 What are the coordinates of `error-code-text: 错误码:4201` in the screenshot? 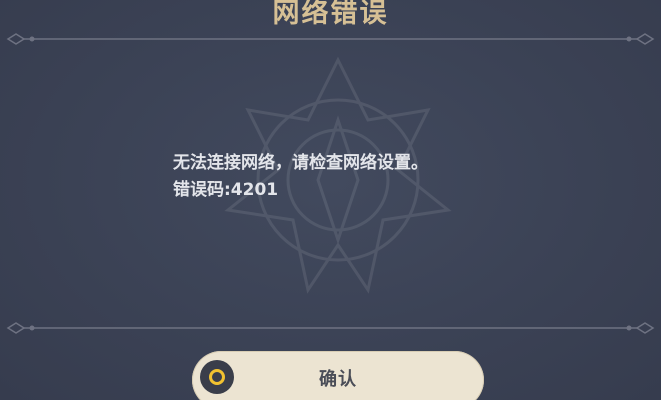 It's located at (226, 190).